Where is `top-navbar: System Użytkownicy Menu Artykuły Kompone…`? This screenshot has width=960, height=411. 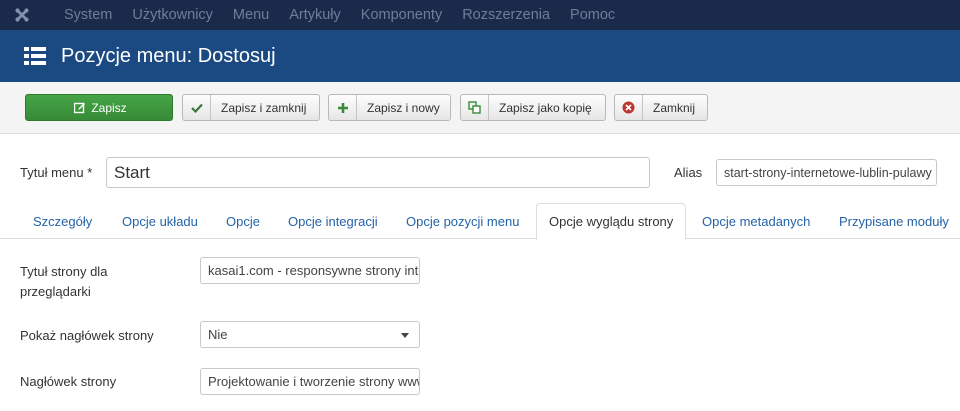
top-navbar: System Użytkownicy Menu Artykuły Kompone… is located at coordinates (480, 15).